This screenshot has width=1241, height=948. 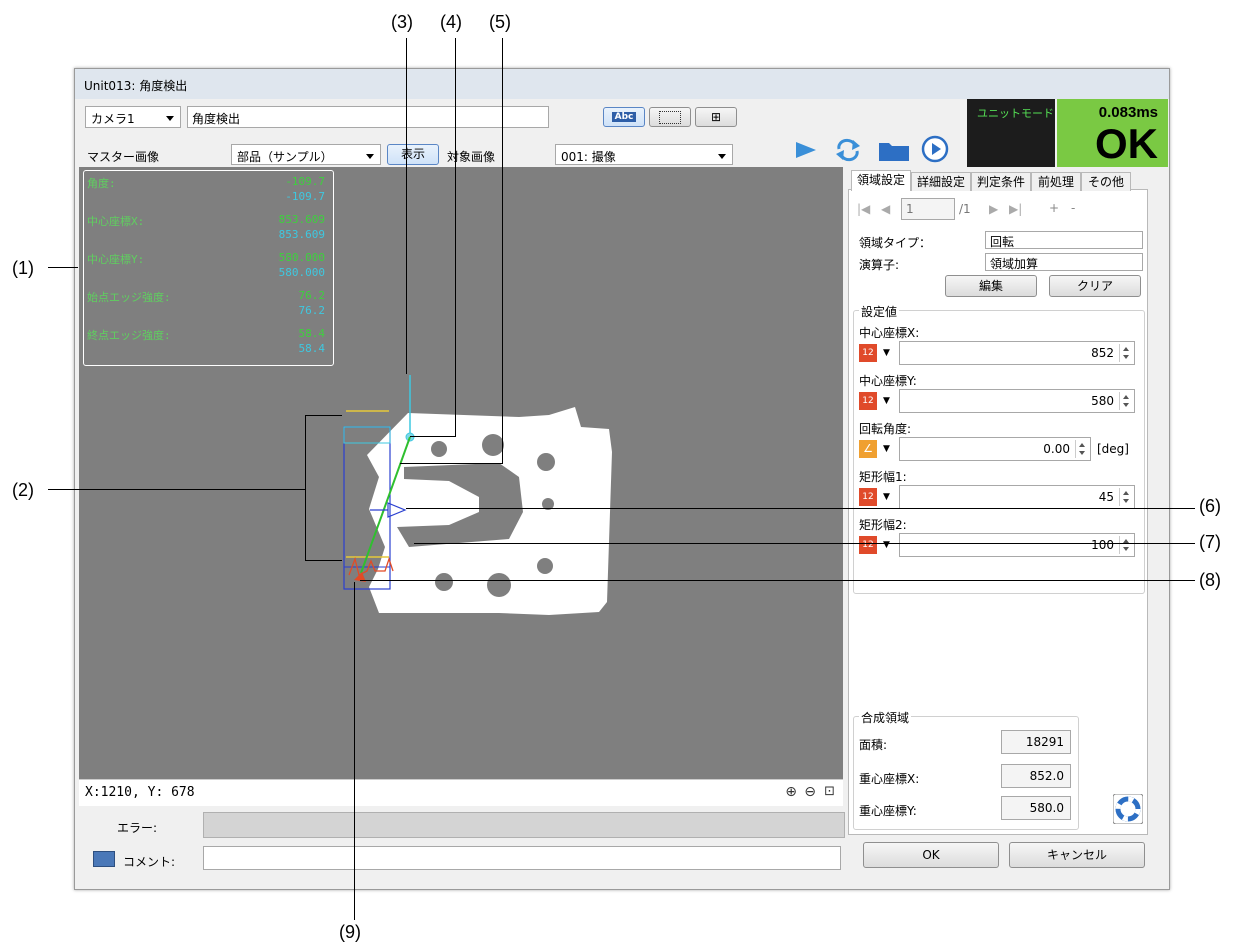 What do you see at coordinates (829, 791) in the screenshot?
I see `fit-icon: ⊡` at bounding box center [829, 791].